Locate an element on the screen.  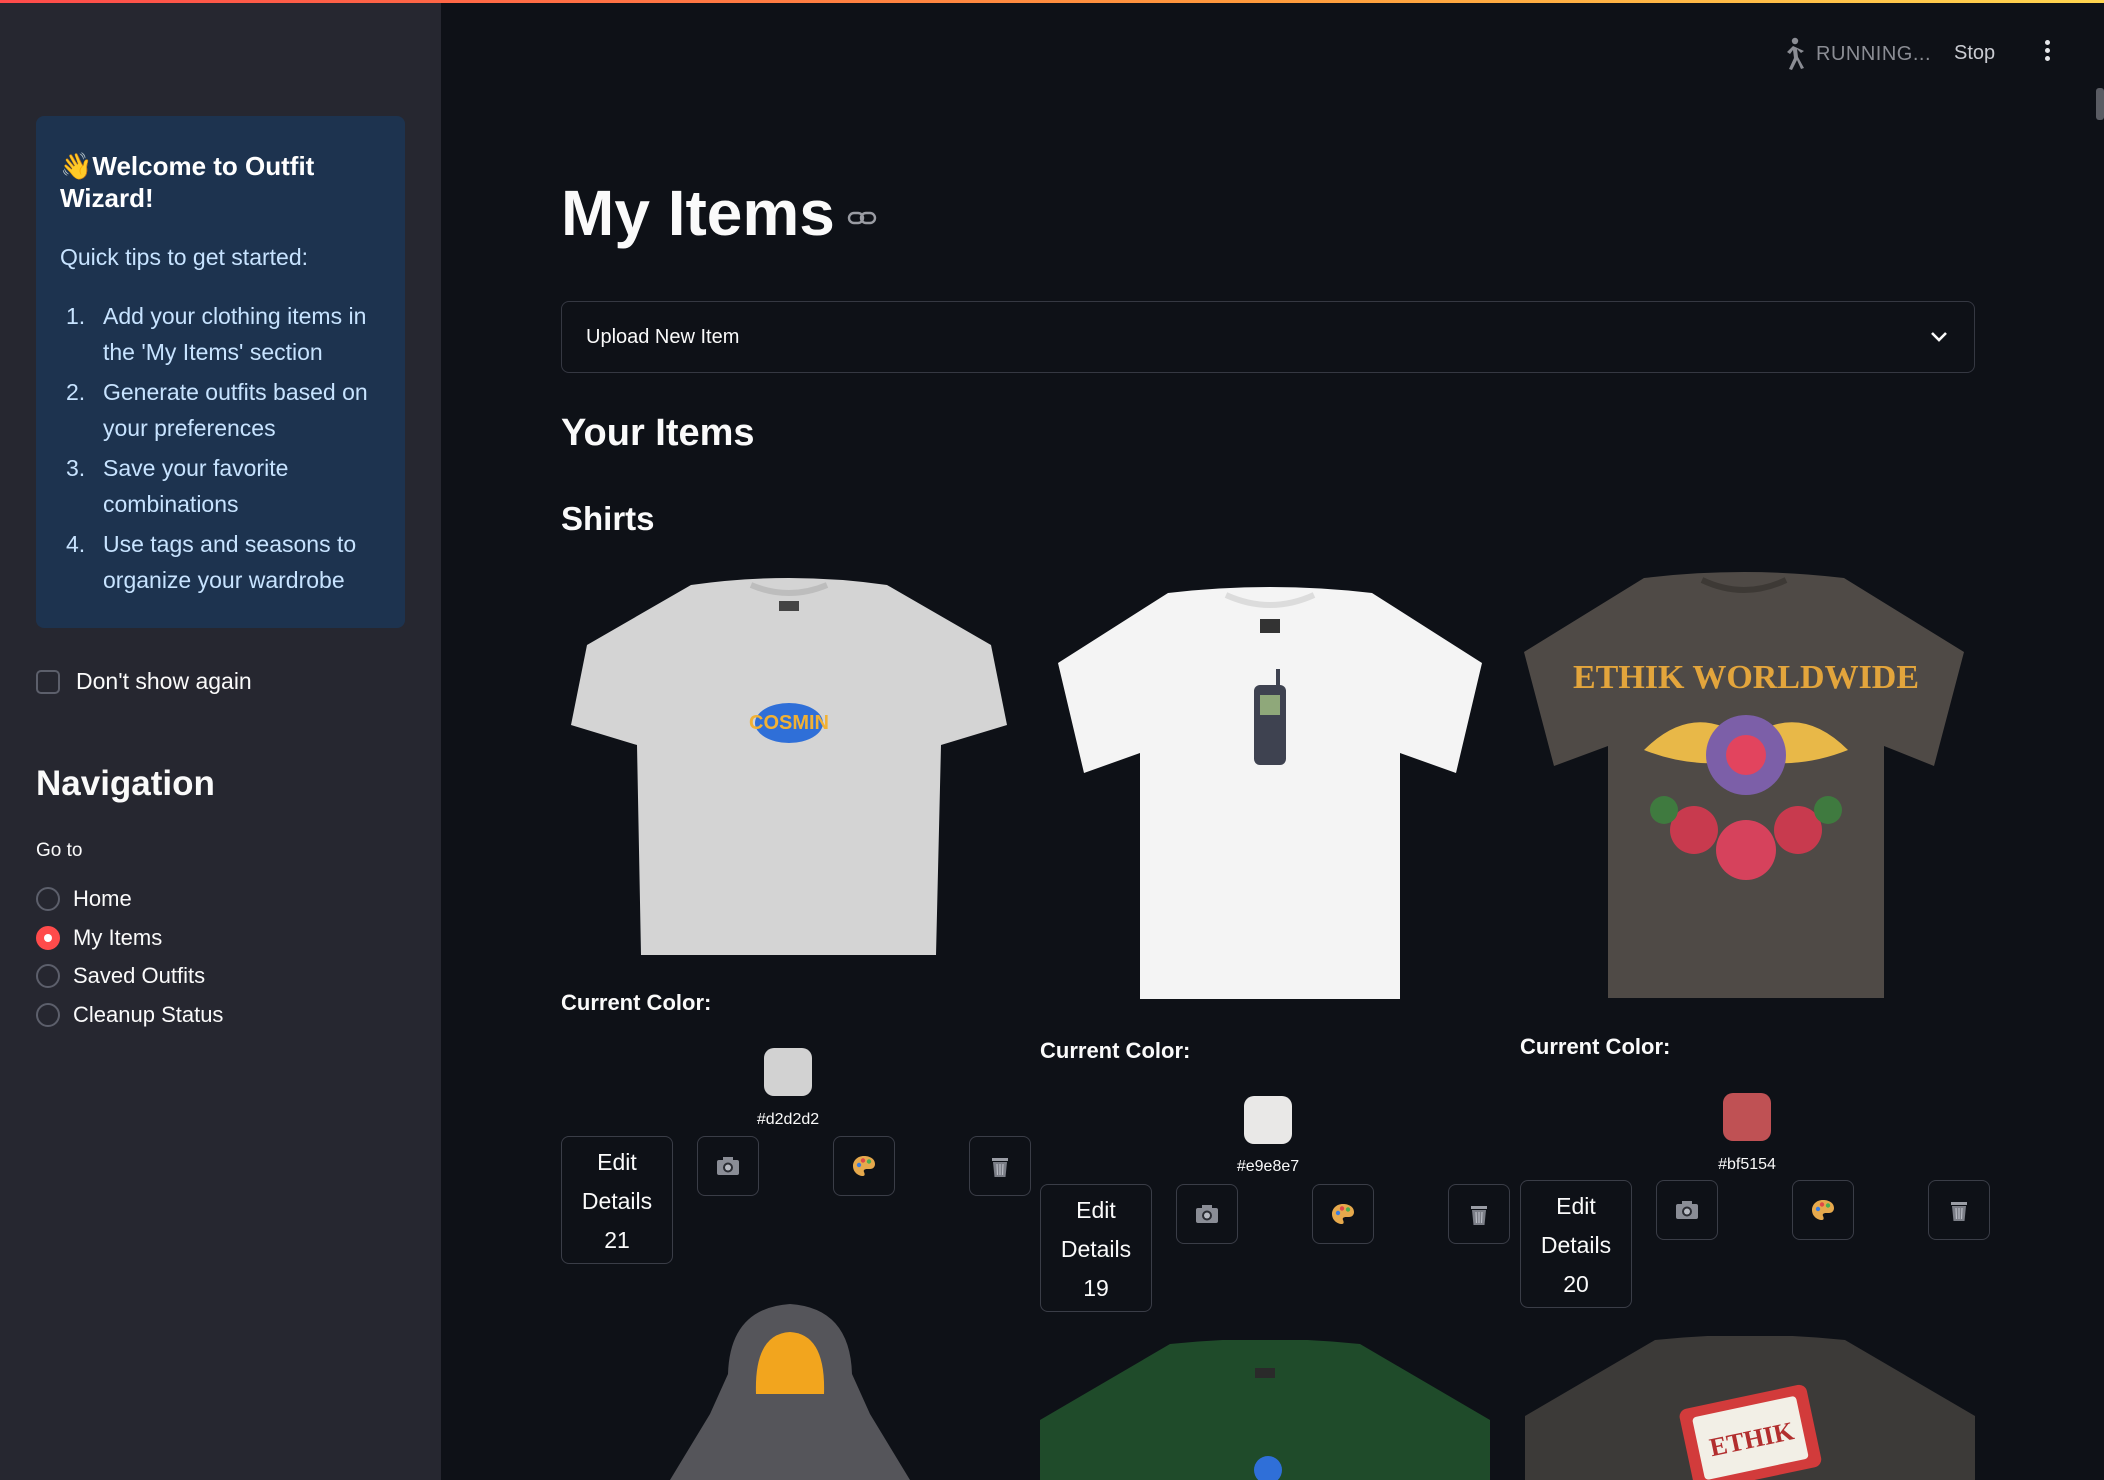
dont-show-again-label: Don't show again is located at coordinates (164, 681).